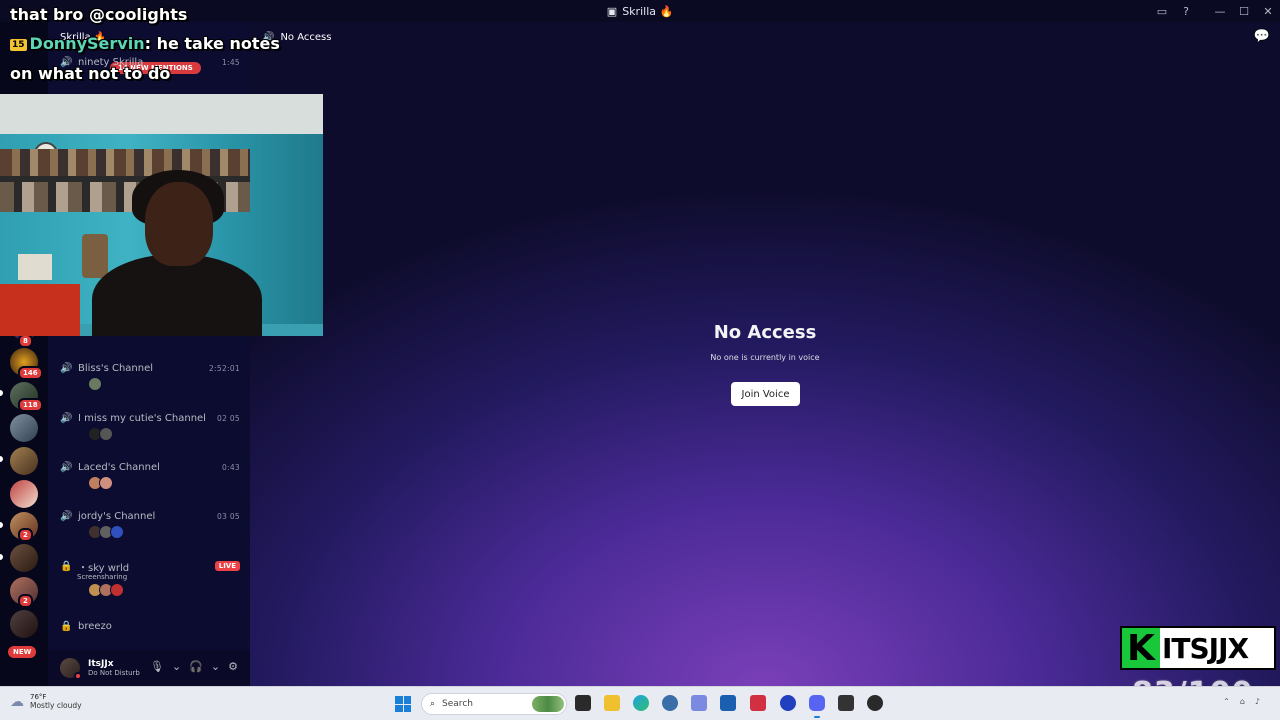 The image size is (1280, 720). I want to click on maximize-button: ☐, so click(1244, 11).